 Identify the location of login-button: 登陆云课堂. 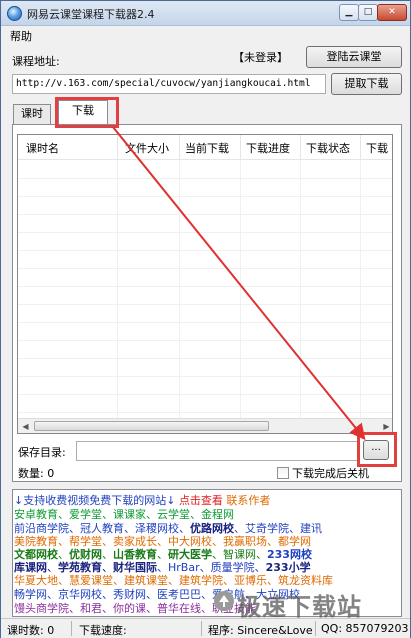
(354, 57).